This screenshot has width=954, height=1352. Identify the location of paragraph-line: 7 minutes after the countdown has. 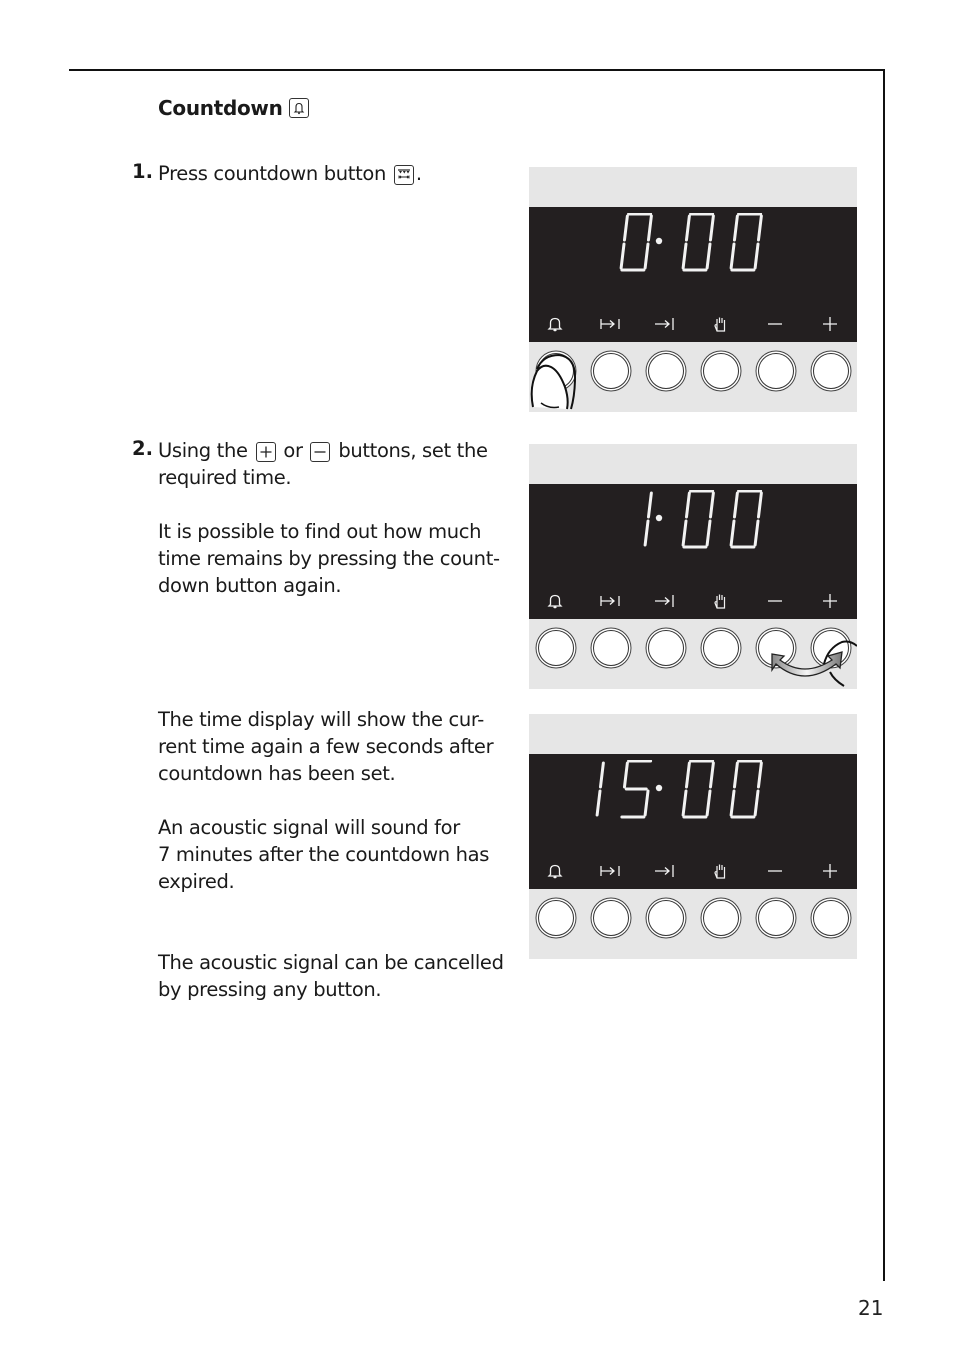
(324, 854).